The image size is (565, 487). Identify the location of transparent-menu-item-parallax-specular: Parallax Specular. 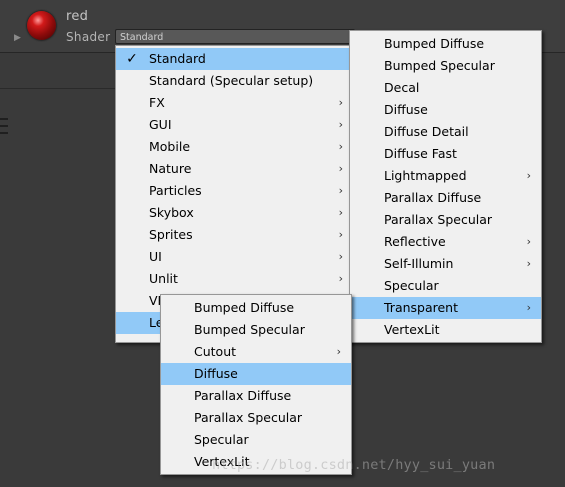
(256, 418).